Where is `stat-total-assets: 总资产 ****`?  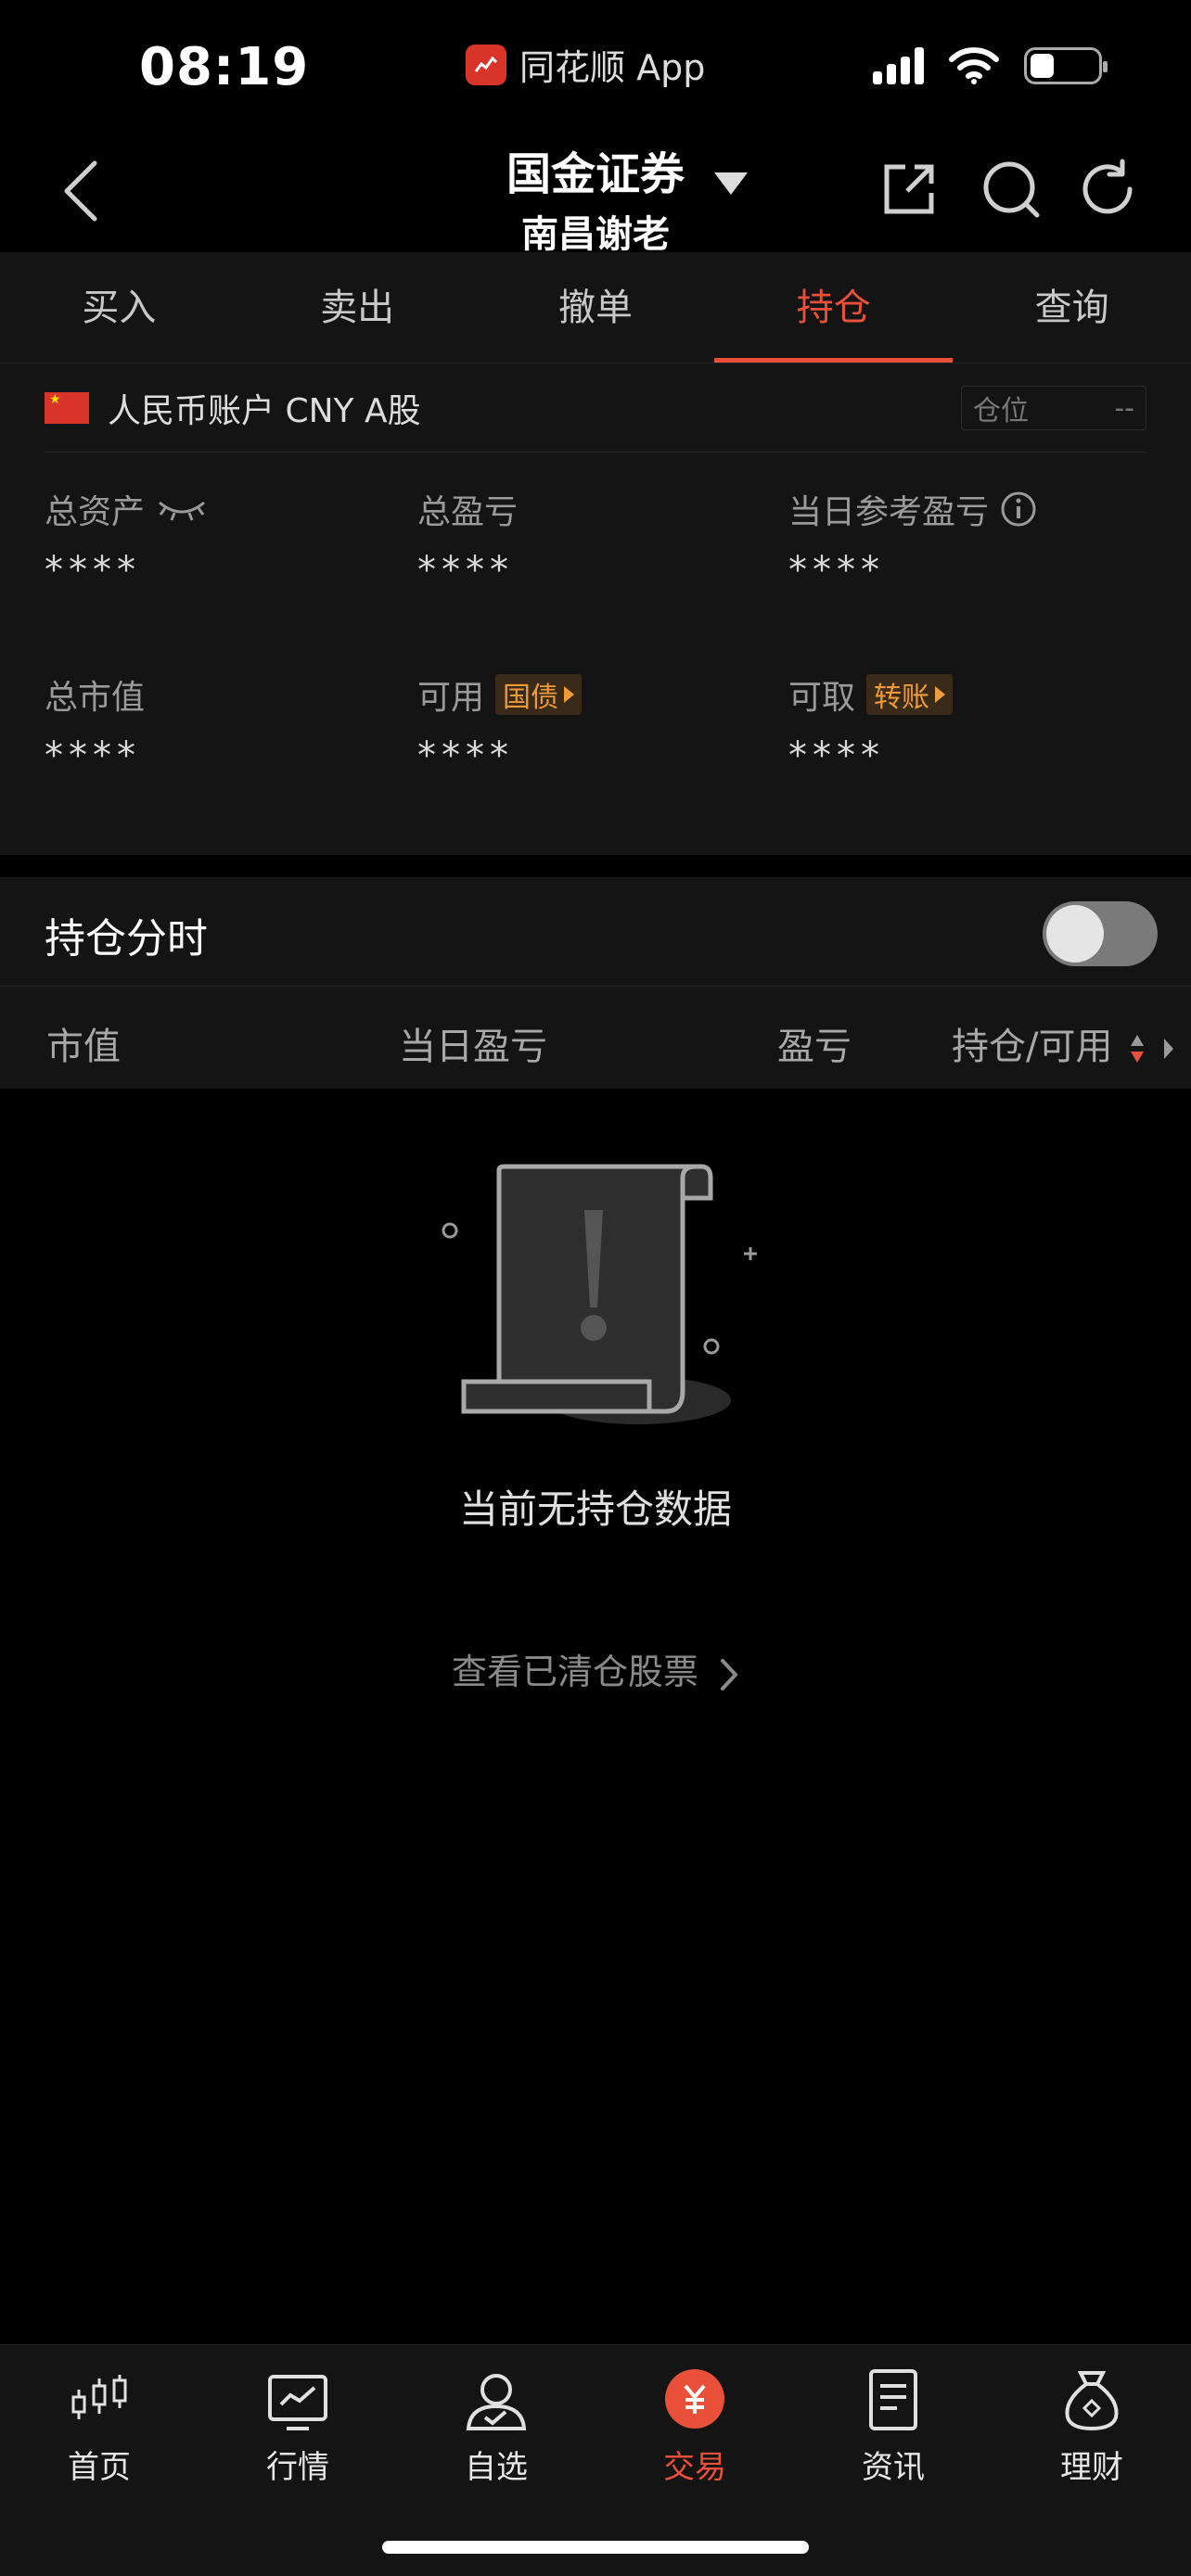
stat-total-assets: 总资产 **** is located at coordinates (230, 539).